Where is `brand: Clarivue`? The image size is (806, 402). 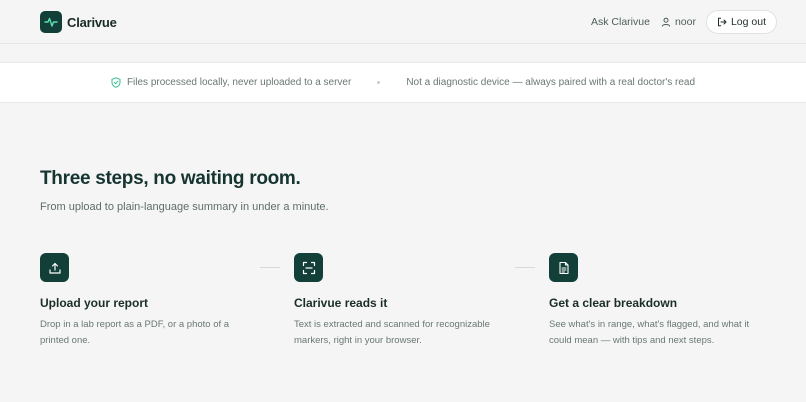 brand: Clarivue is located at coordinates (78, 22).